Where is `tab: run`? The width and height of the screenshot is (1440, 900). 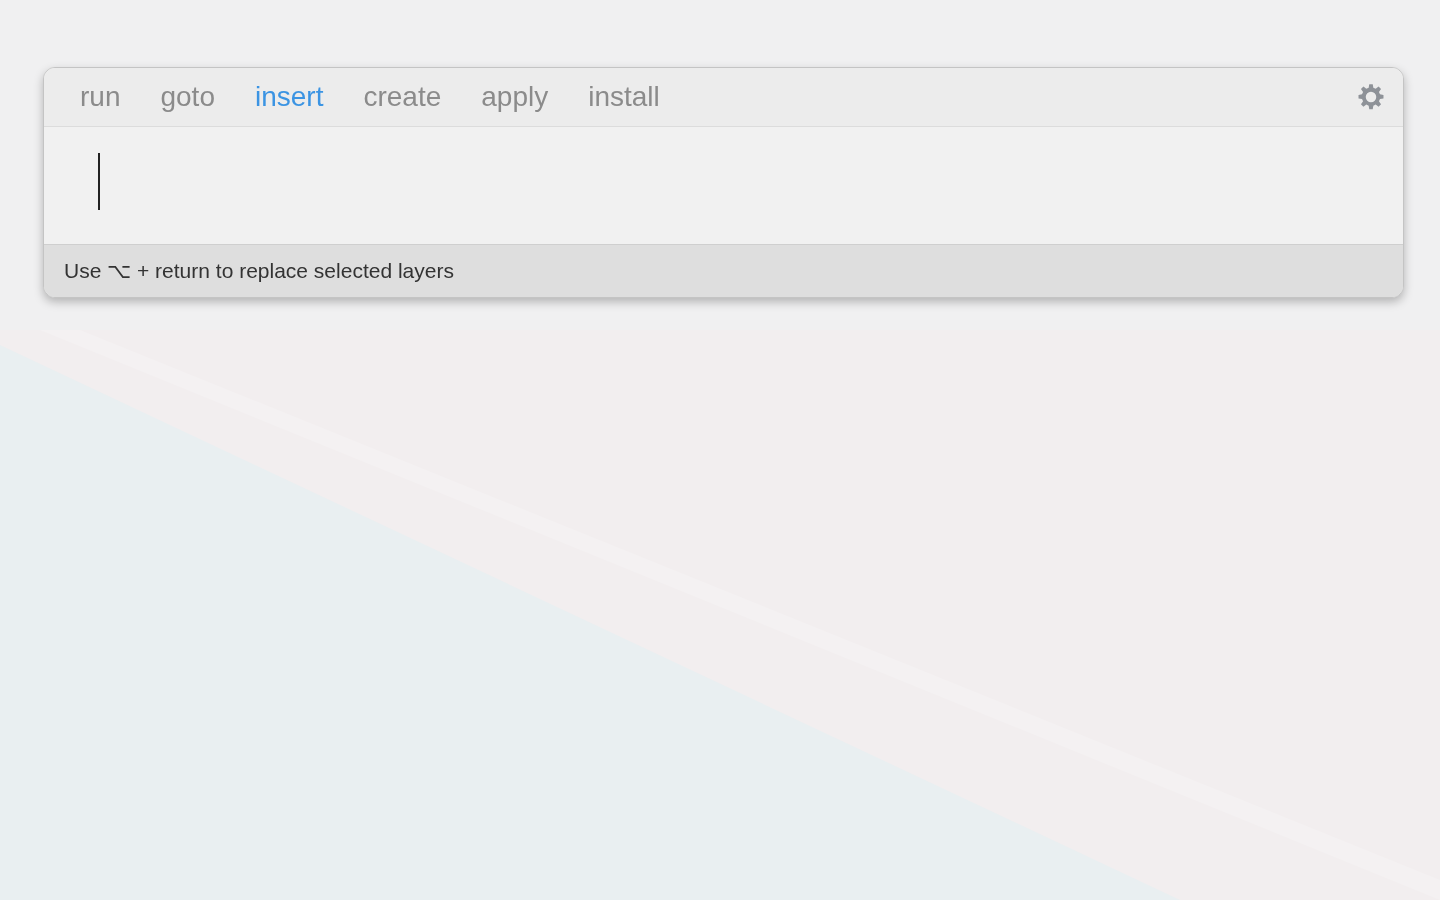
tab: run is located at coordinates (100, 97).